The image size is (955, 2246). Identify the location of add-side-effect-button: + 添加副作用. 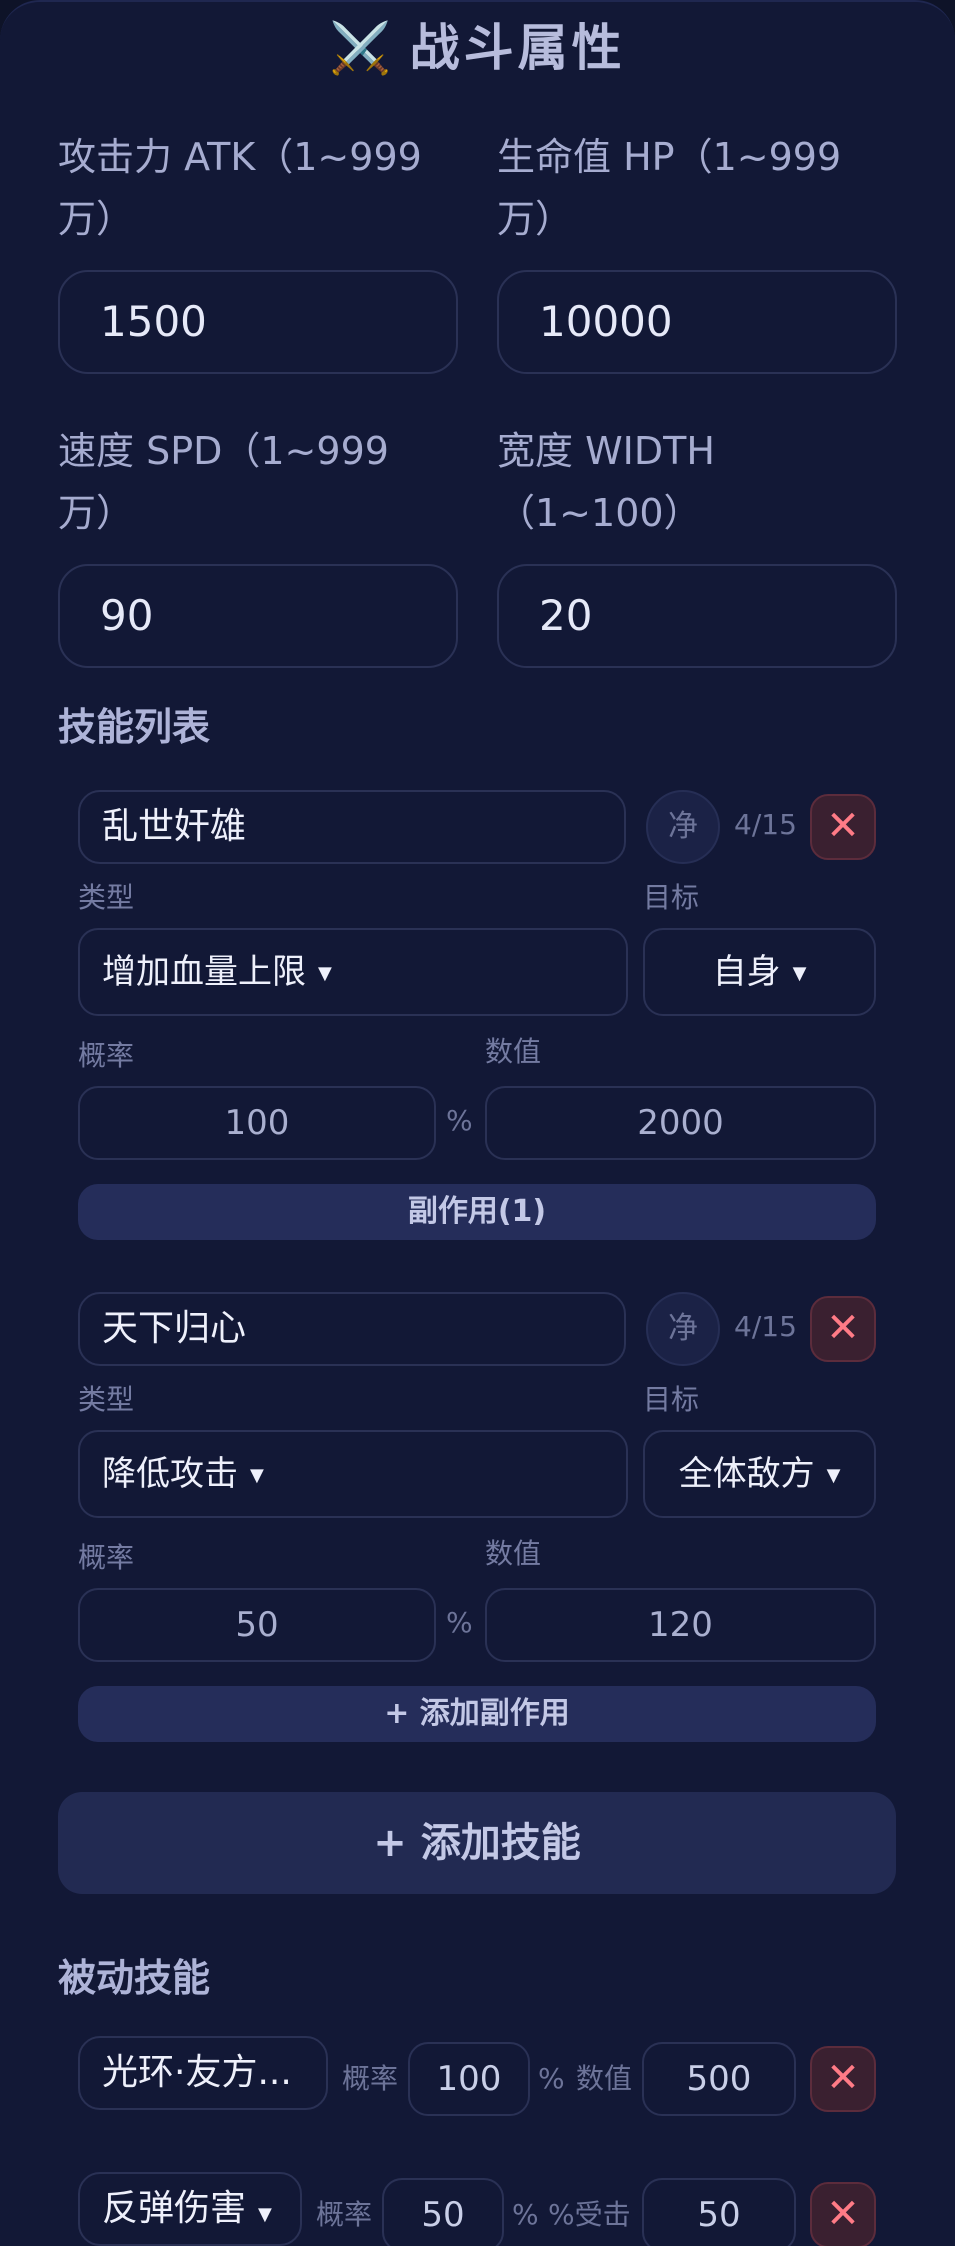
(477, 1714).